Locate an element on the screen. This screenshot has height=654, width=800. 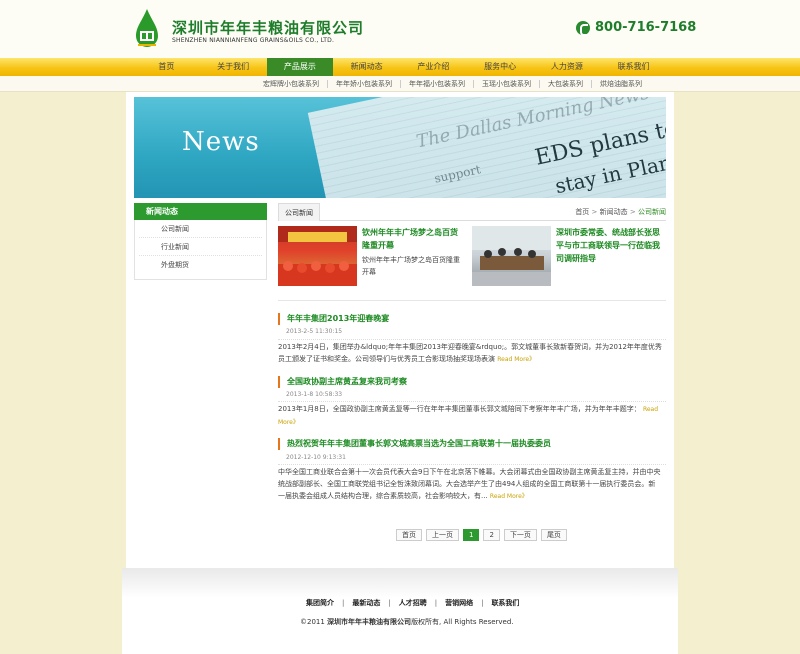
banner-title: News is located at coordinates (221, 142).